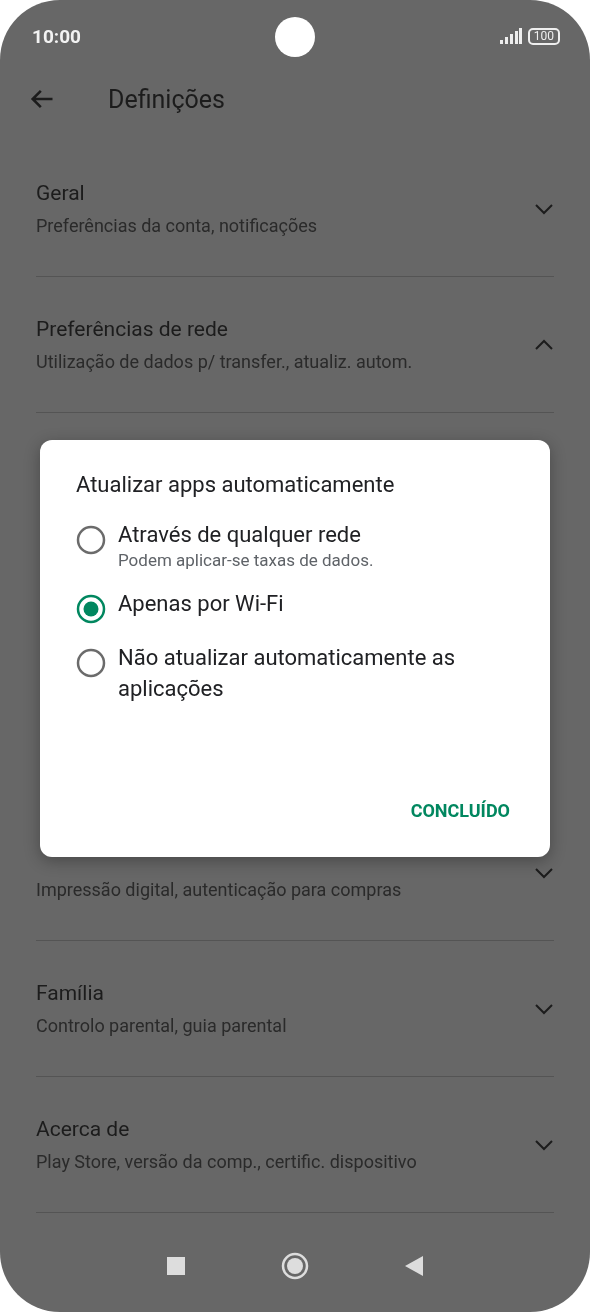 The height and width of the screenshot is (1312, 590). I want to click on signal-icon, so click(510, 36).